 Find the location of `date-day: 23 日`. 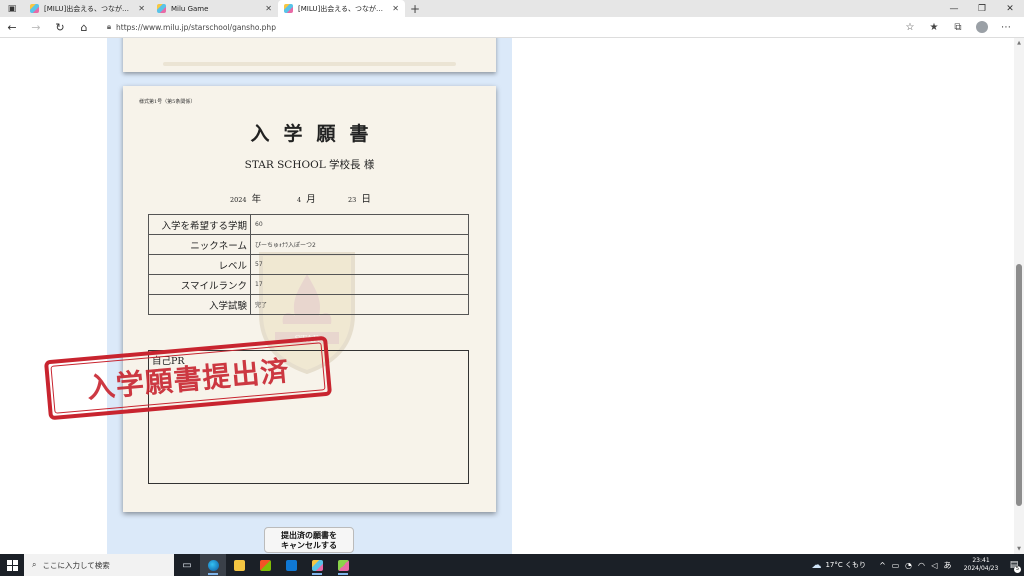

date-day: 23 日 is located at coordinates (359, 196).